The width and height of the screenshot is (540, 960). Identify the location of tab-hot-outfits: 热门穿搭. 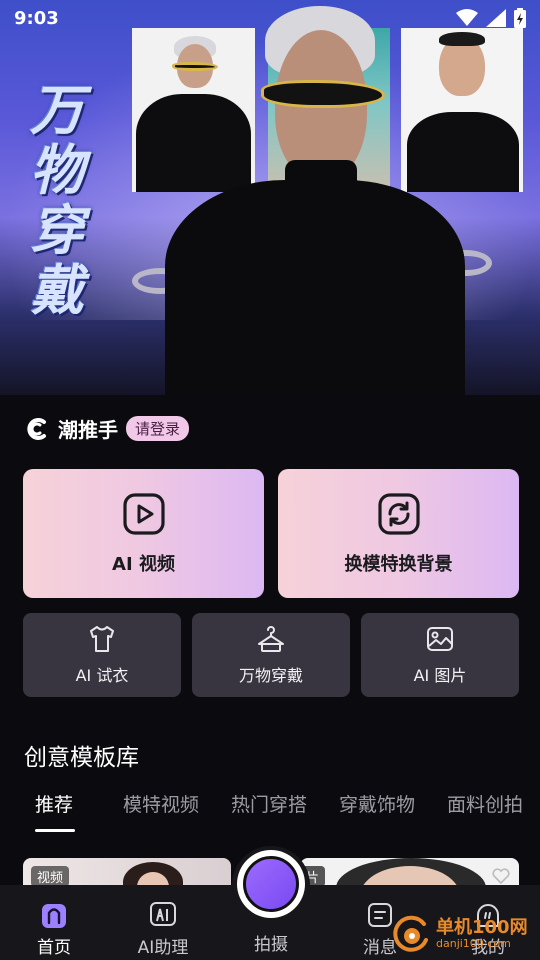
(269, 803).